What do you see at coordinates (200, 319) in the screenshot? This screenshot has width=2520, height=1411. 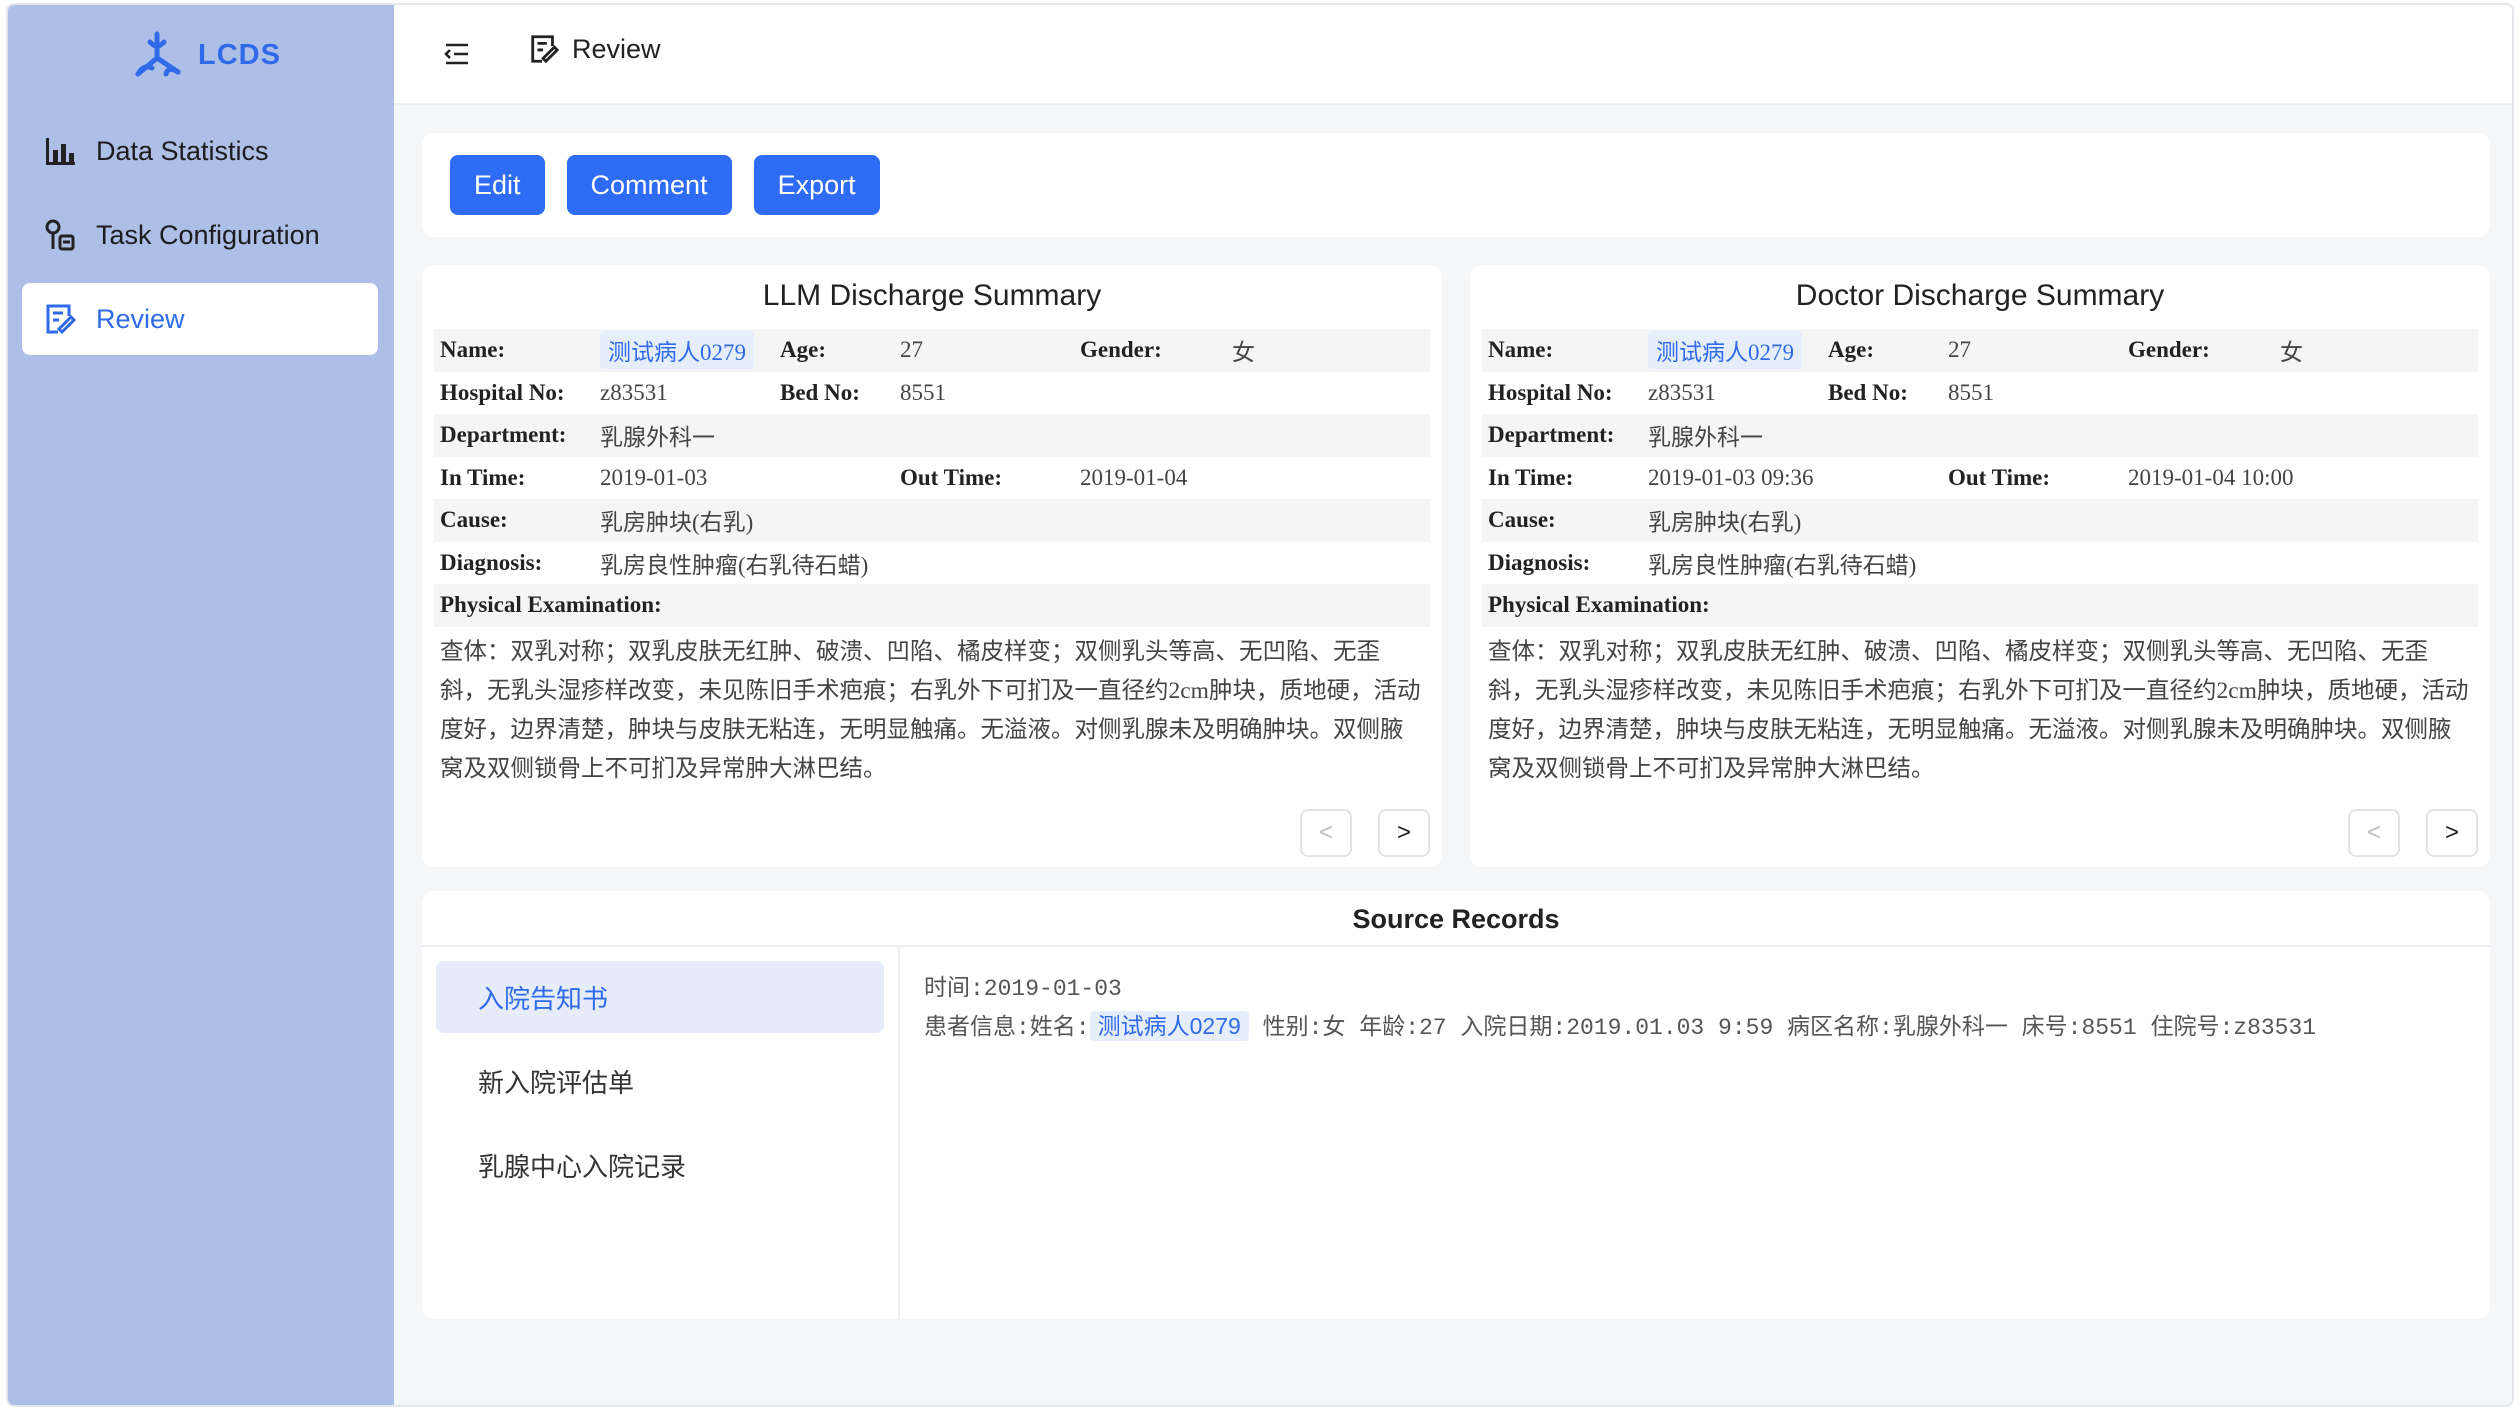 I see `sidebar-item-review: Review` at bounding box center [200, 319].